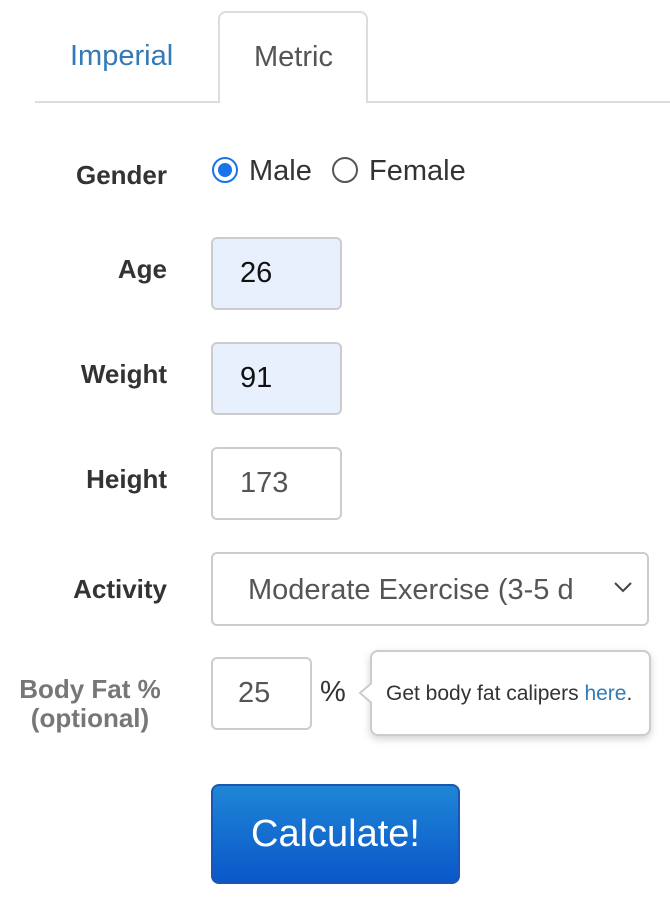 The width and height of the screenshot is (670, 910). I want to click on calculate-button: Calculate!, so click(335, 834).